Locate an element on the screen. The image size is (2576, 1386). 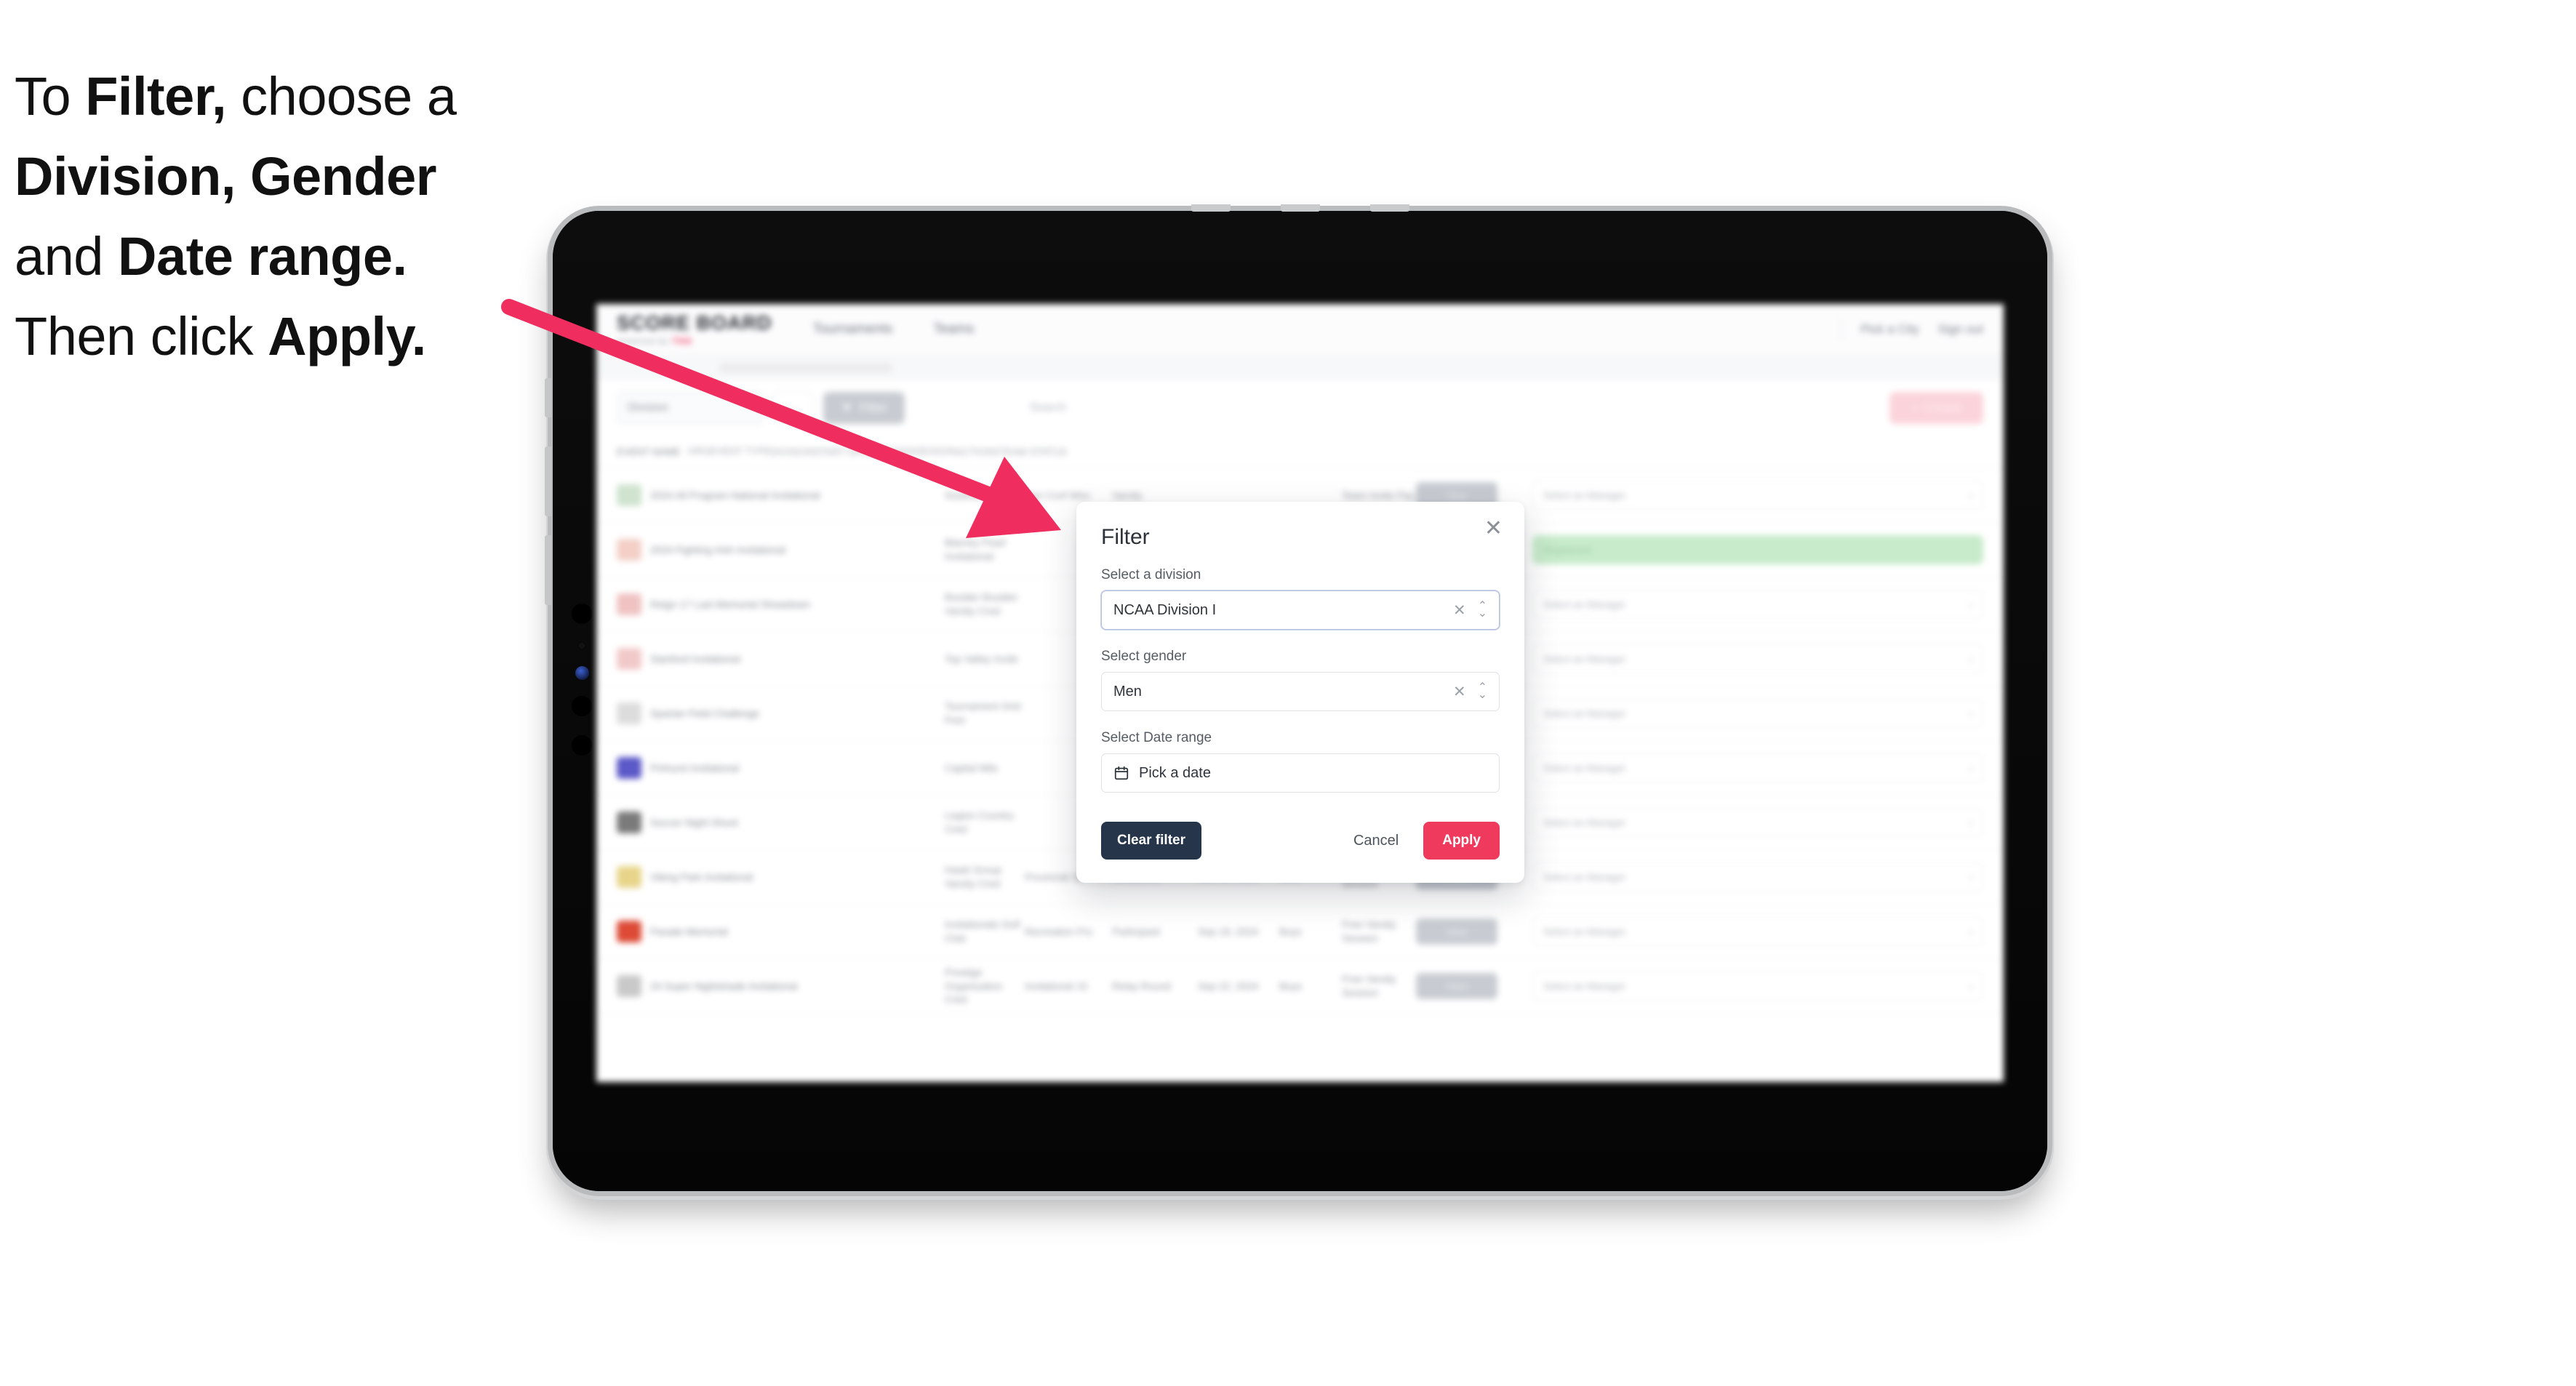
division-select: NCAA Division I ✕ ⌃ ⌄ is located at coordinates (1300, 610).